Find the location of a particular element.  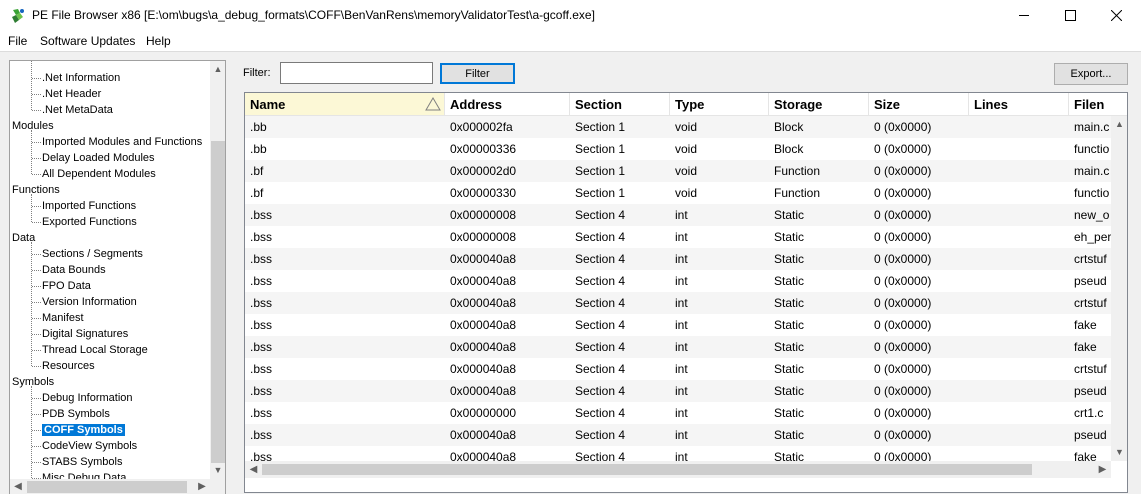

tree-item: .Net Header is located at coordinates (66, 94).